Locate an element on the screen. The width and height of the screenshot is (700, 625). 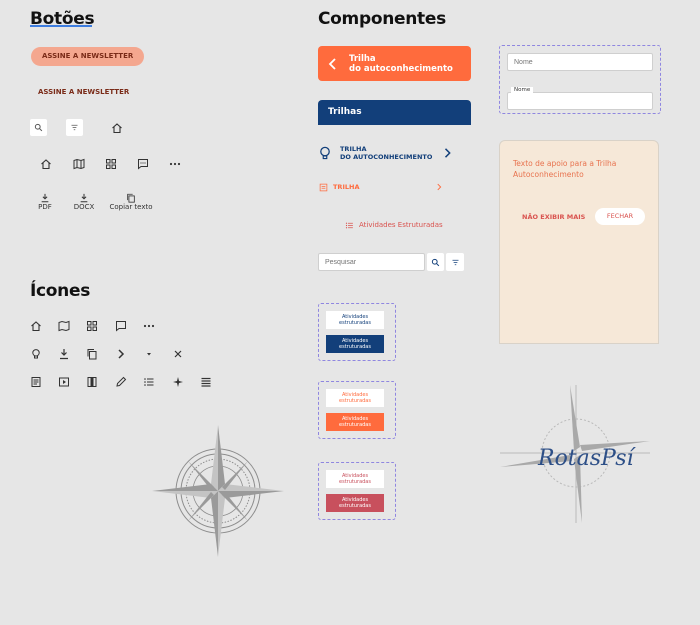
close-button: FECHAR is located at coordinates (620, 216).